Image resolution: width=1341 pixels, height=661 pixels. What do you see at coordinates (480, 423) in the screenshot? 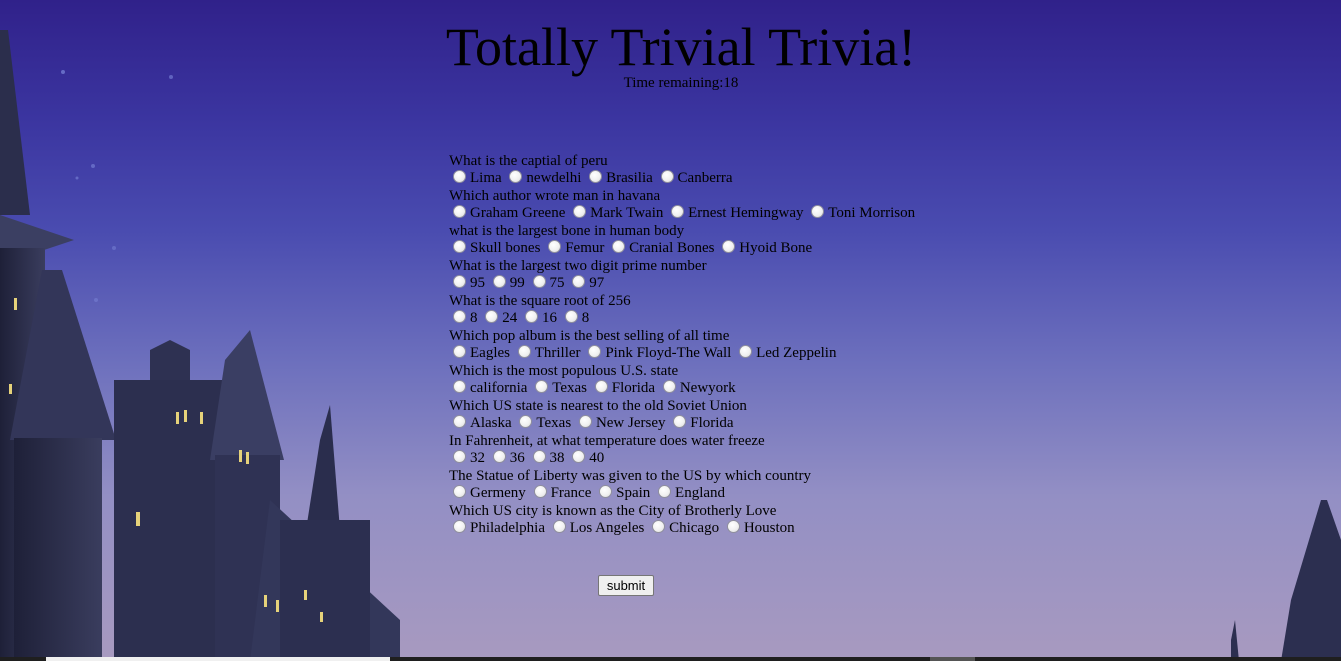
I see `answer-option: Alaska` at bounding box center [480, 423].